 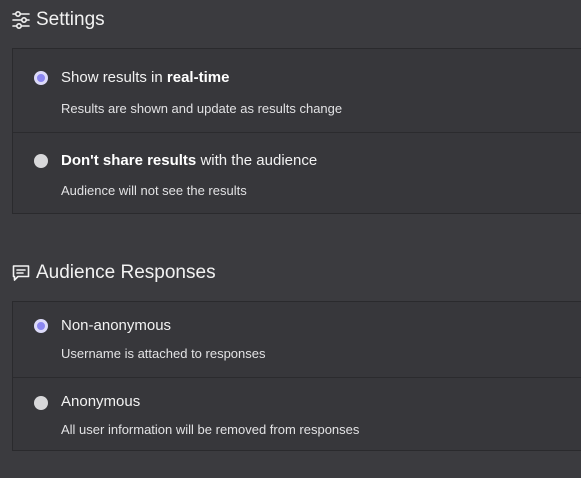 I want to click on message-square-icon, so click(x=21, y=273).